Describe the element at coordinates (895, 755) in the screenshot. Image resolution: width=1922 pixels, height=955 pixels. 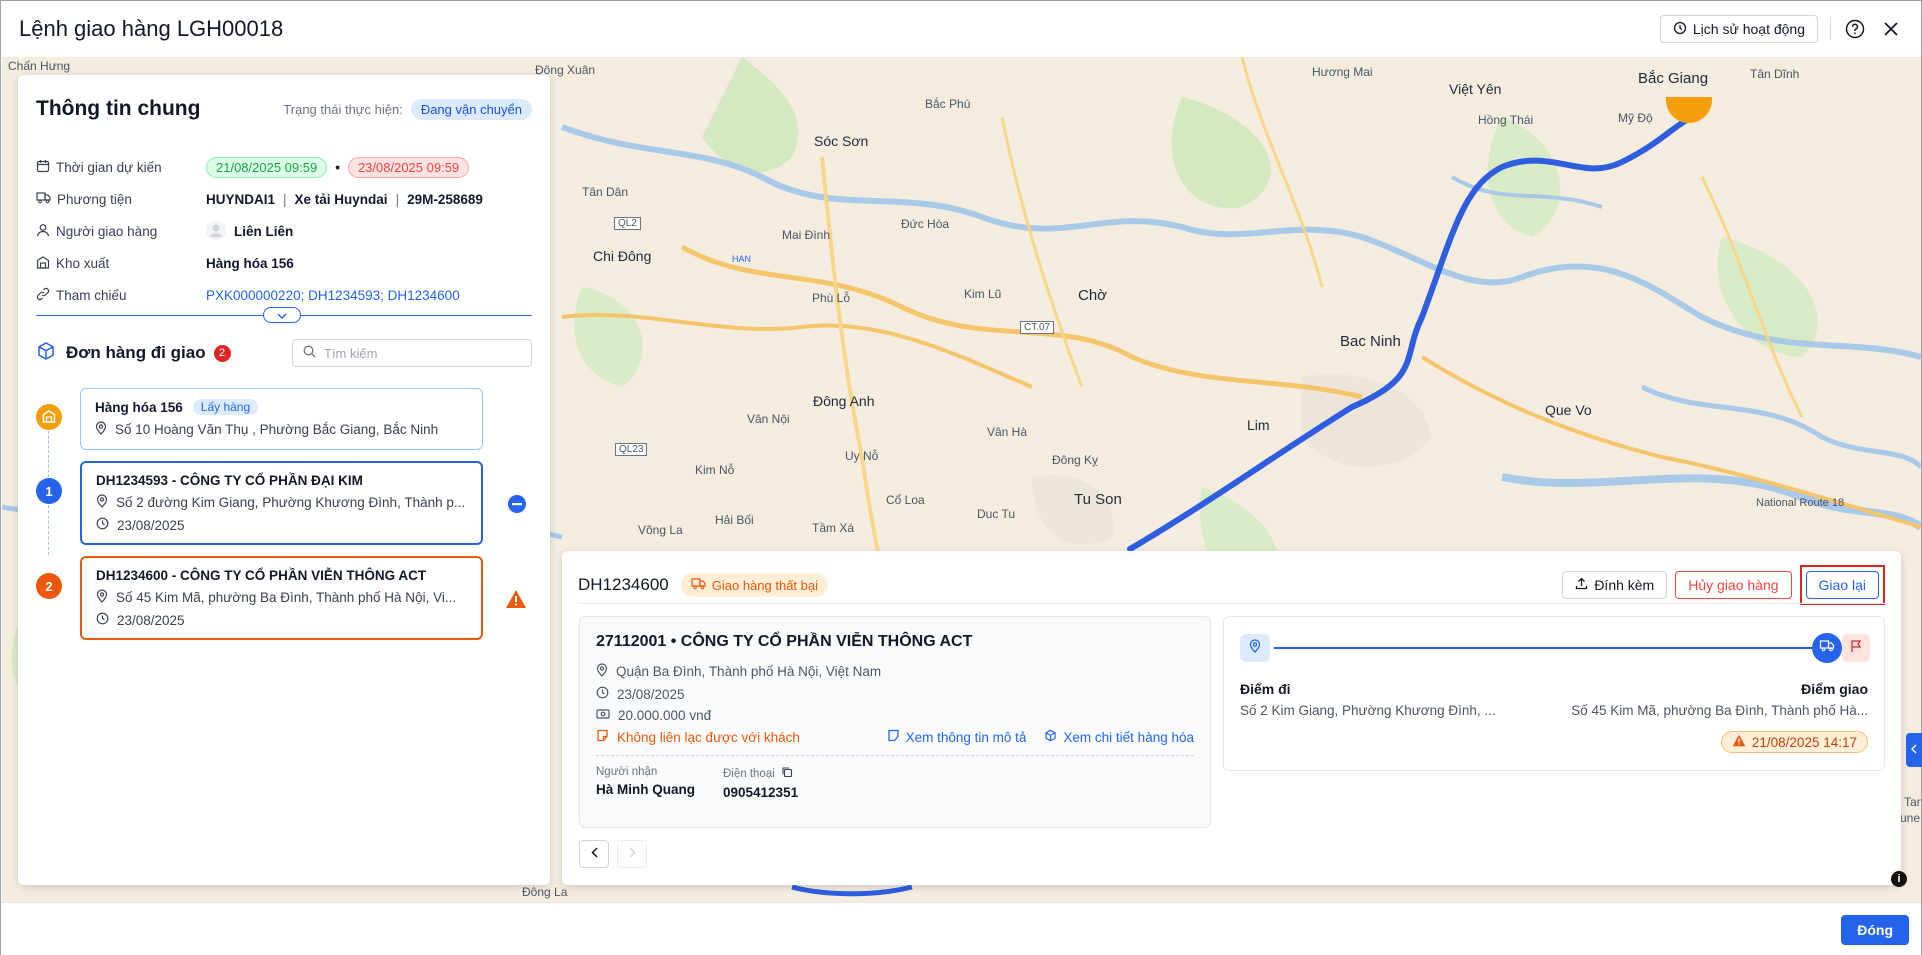
I see `dashed-divider` at that location.